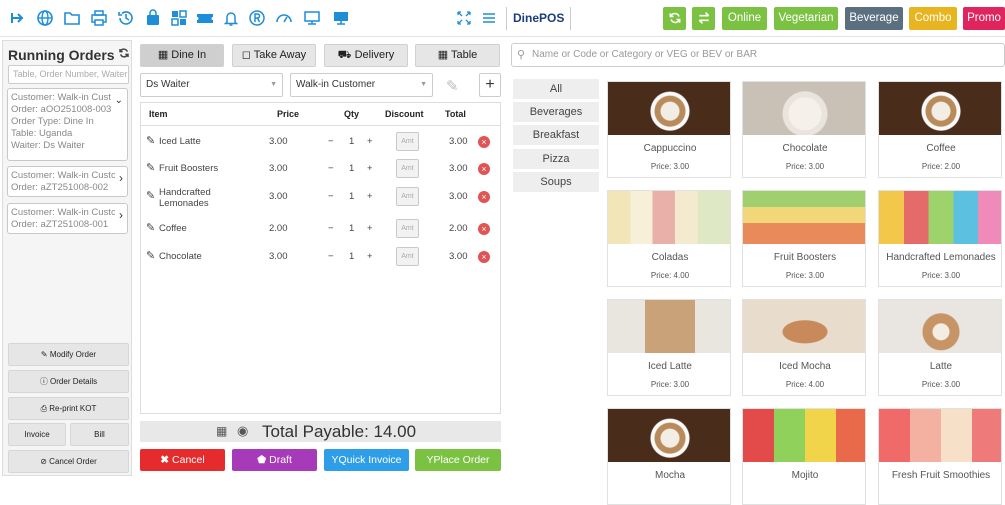 This screenshot has width=1005, height=505. Describe the element at coordinates (806, 18) in the screenshot. I see `vegetarian-filter-button: Vegetarian` at that location.